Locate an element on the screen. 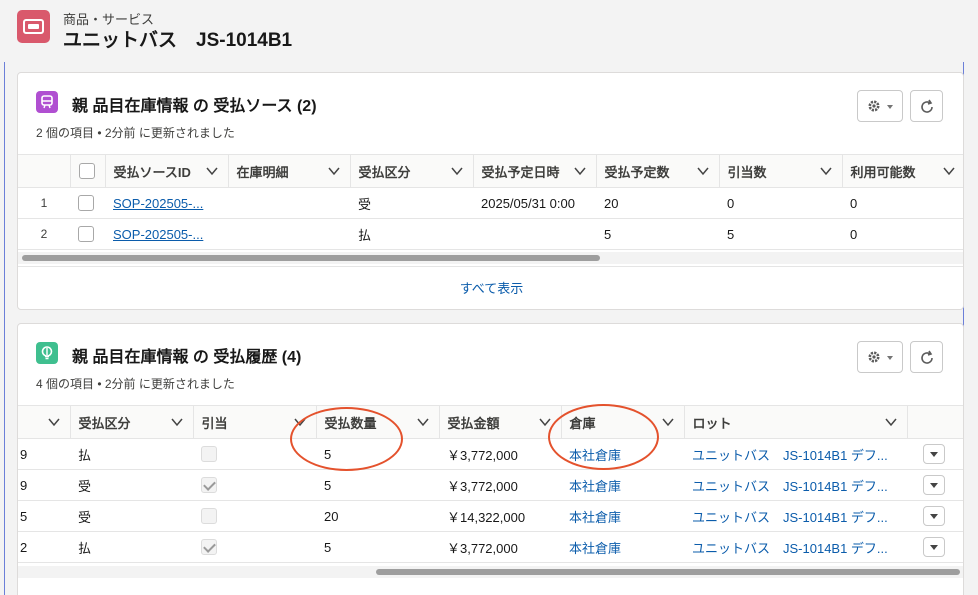 The image size is (978, 595). card-subtitle: 4 個の項目 • 2分前 に更新されました is located at coordinates (135, 384).